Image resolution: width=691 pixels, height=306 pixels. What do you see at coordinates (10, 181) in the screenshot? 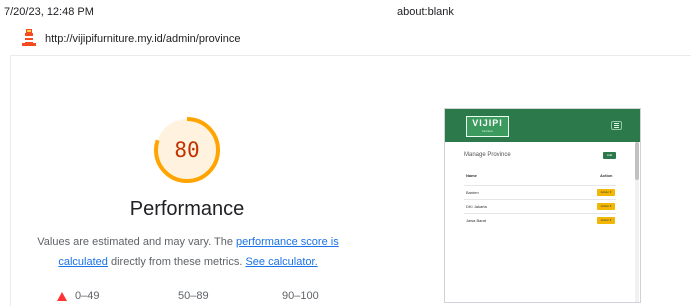
I see `left-border` at bounding box center [10, 181].